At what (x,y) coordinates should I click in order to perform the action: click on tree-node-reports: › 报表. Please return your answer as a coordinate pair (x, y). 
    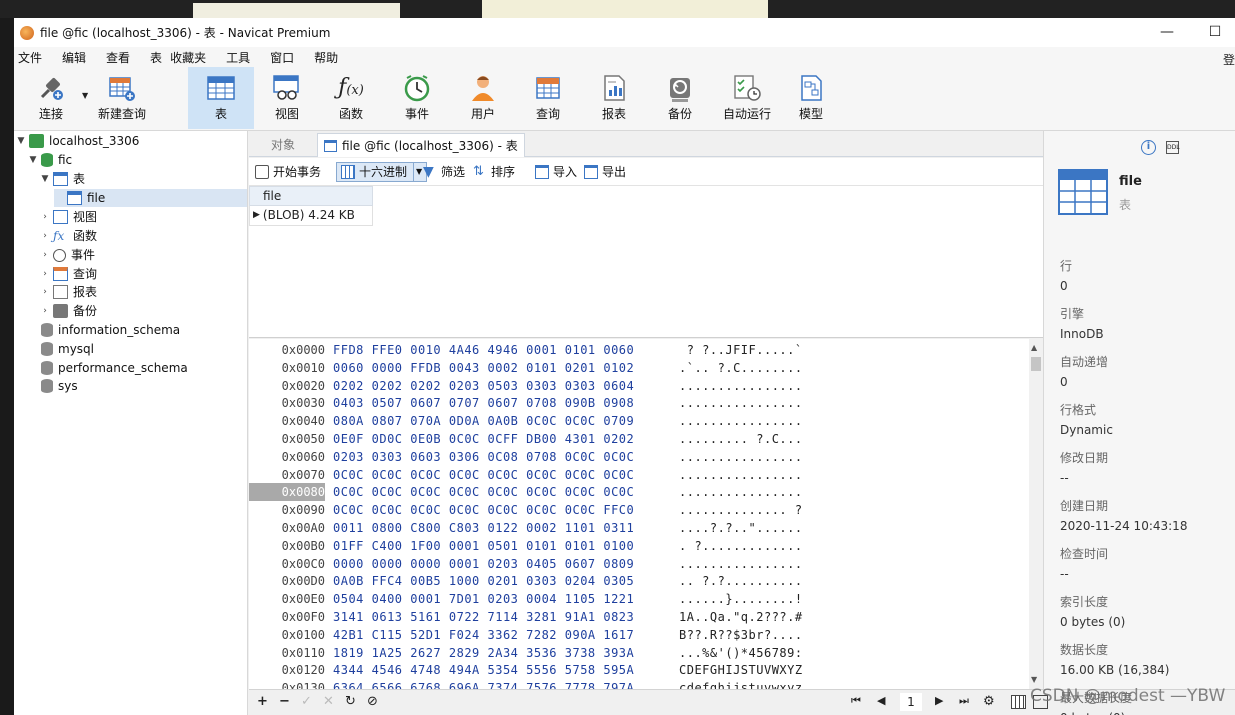
    Looking at the image, I should click on (68, 292).